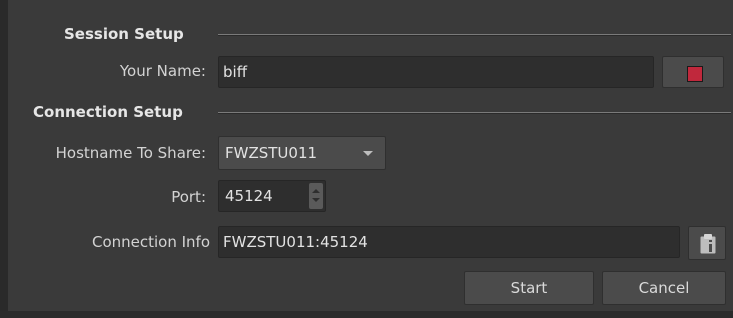 The width and height of the screenshot is (733, 318). What do you see at coordinates (4, 159) in the screenshot?
I see `left-edge` at bounding box center [4, 159].